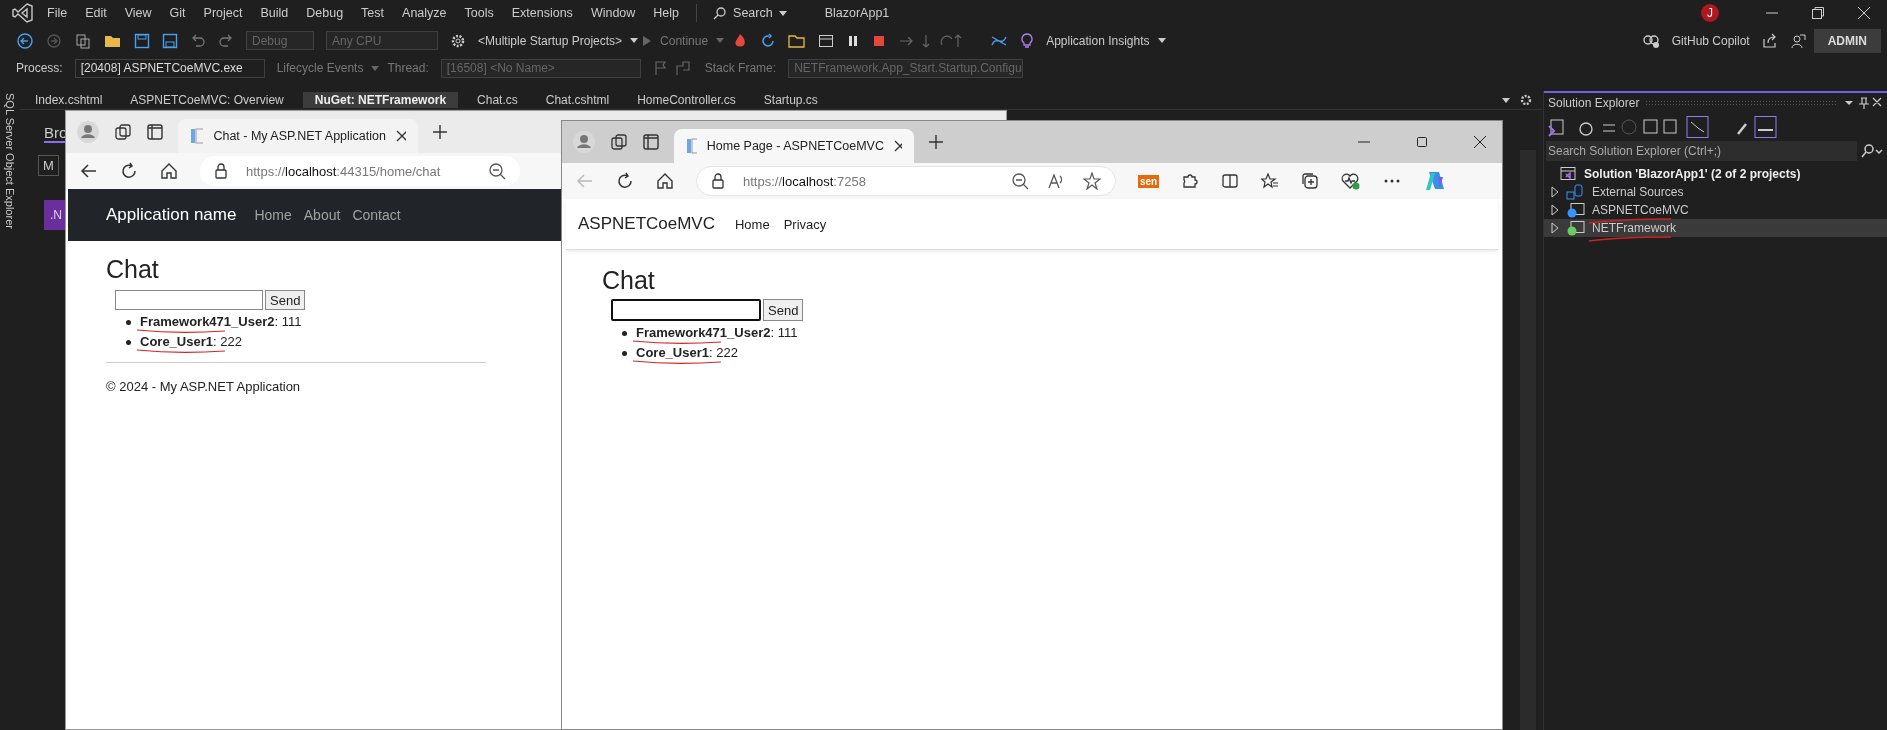  I want to click on menu-item: Edit, so click(96, 13).